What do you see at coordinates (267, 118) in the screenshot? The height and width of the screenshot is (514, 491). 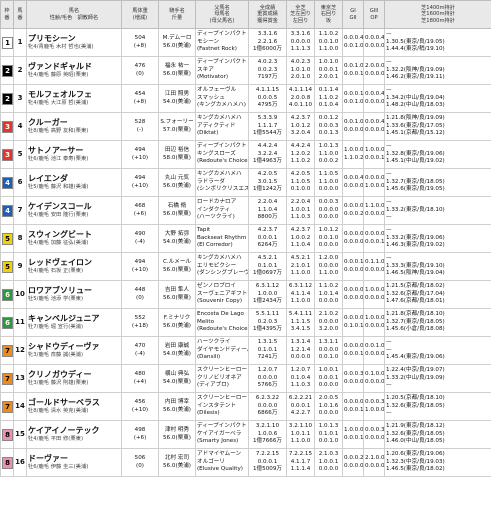 I see `total-record-line: 5.3.3.9` at bounding box center [267, 118].